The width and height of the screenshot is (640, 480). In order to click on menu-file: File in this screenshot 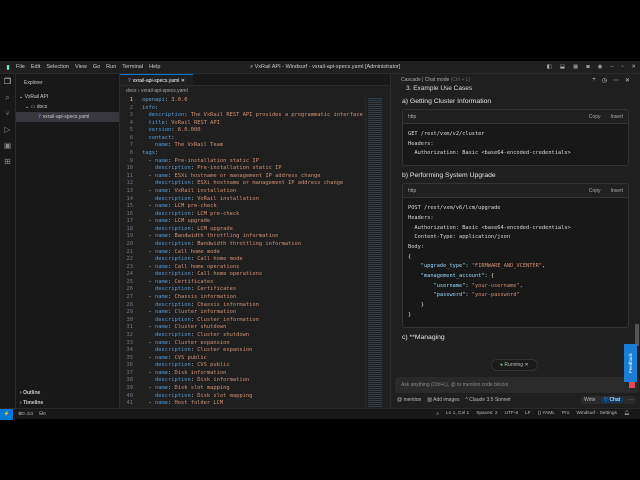, I will do `click(20, 67)`.